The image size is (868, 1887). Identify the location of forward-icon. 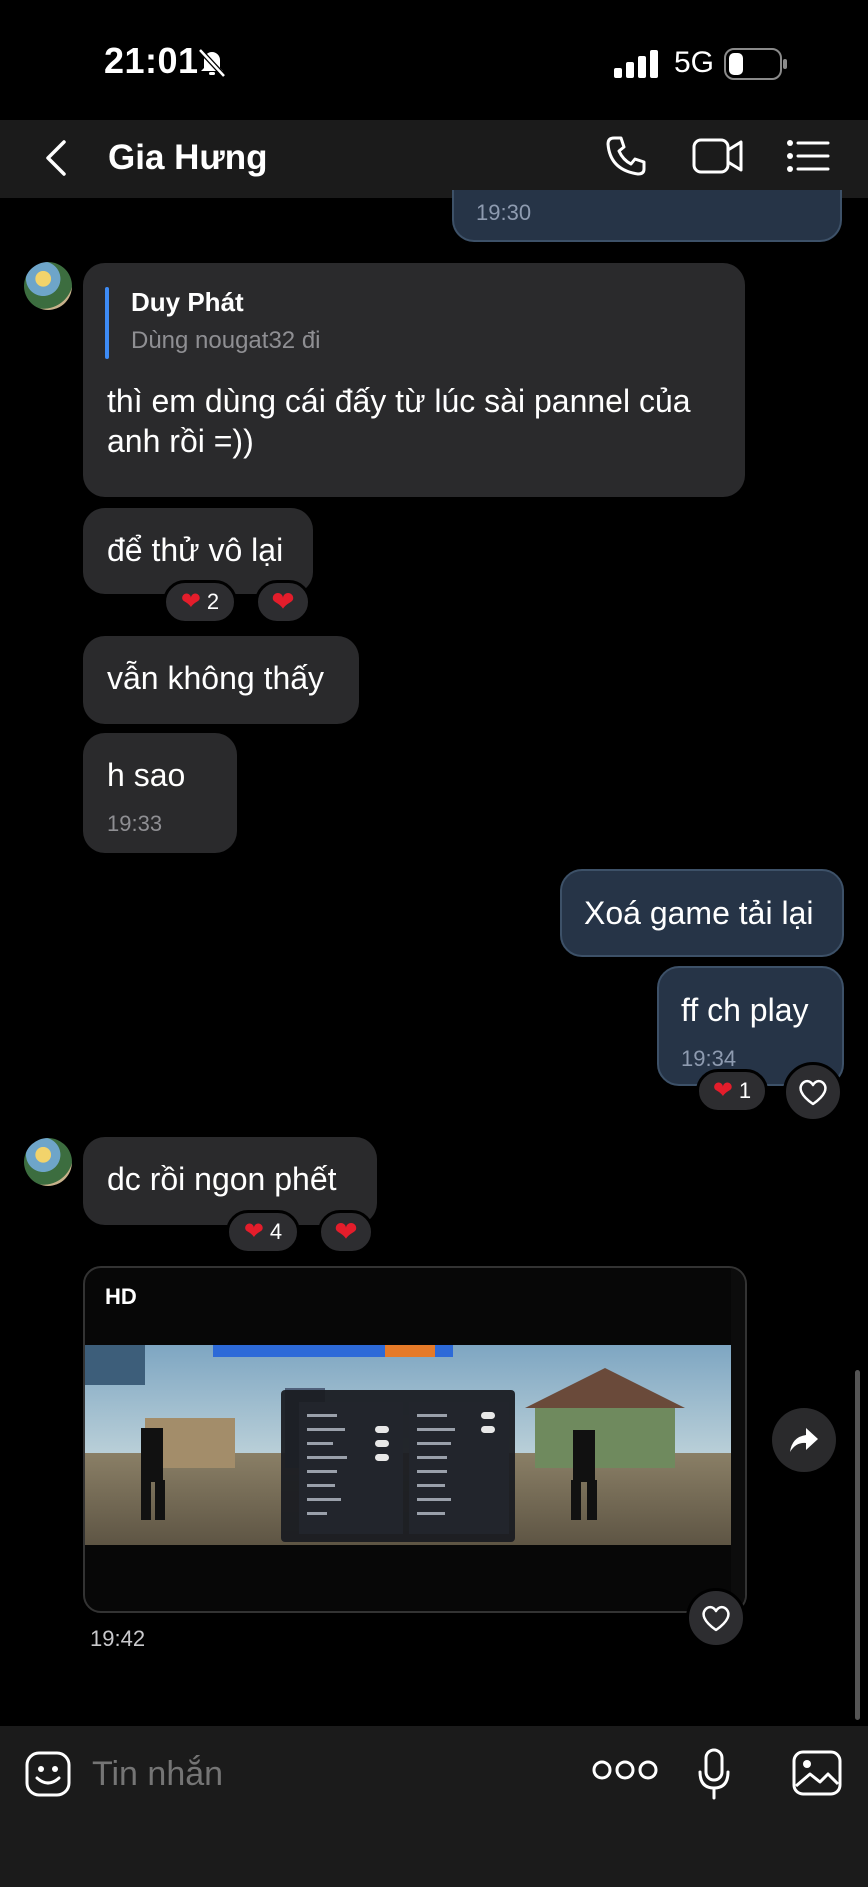
(804, 1440).